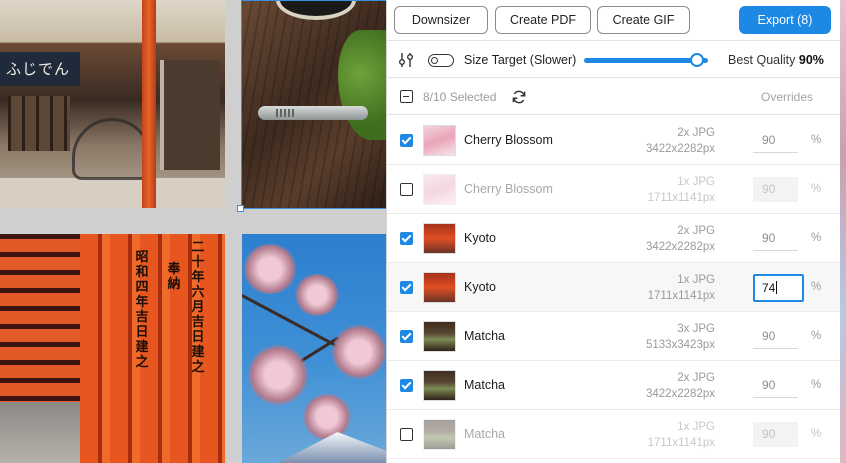 The height and width of the screenshot is (463, 846). I want to click on size-target-toggle, so click(441, 60).